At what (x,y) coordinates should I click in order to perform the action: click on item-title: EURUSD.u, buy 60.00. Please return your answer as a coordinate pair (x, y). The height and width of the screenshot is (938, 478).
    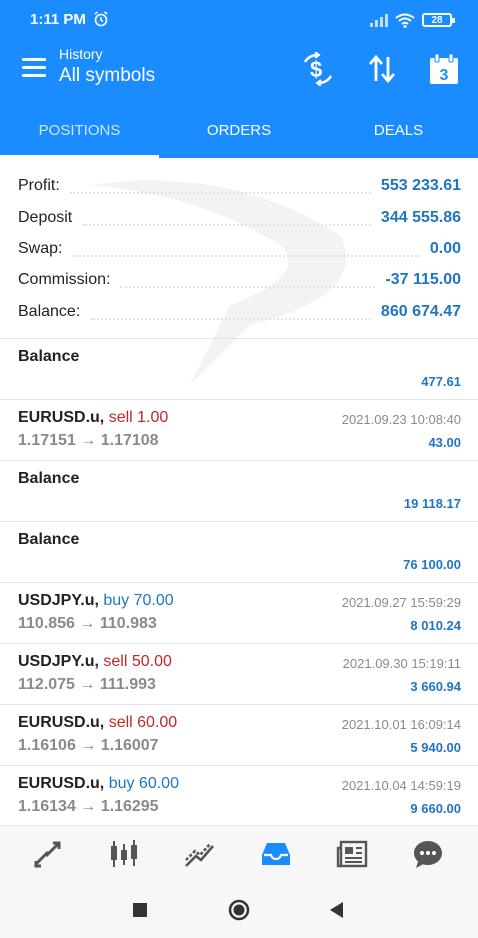
    Looking at the image, I should click on (98, 784).